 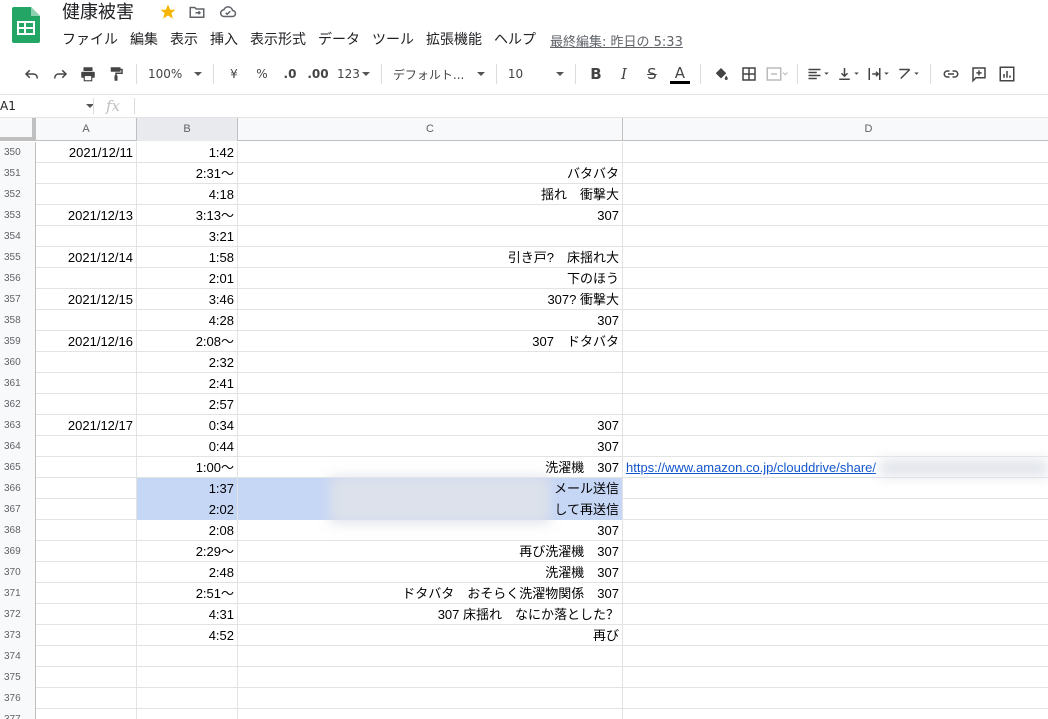 I want to click on name-box: A1, so click(x=46, y=106).